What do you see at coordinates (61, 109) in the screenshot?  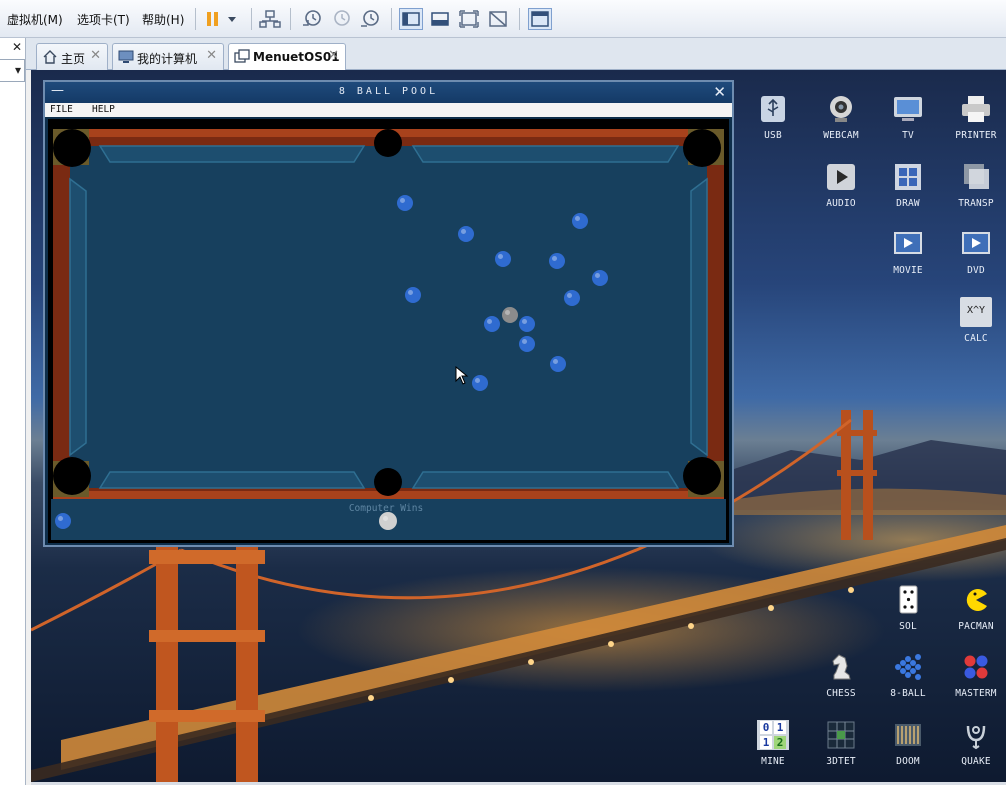 I see `menu-file: FILE` at bounding box center [61, 109].